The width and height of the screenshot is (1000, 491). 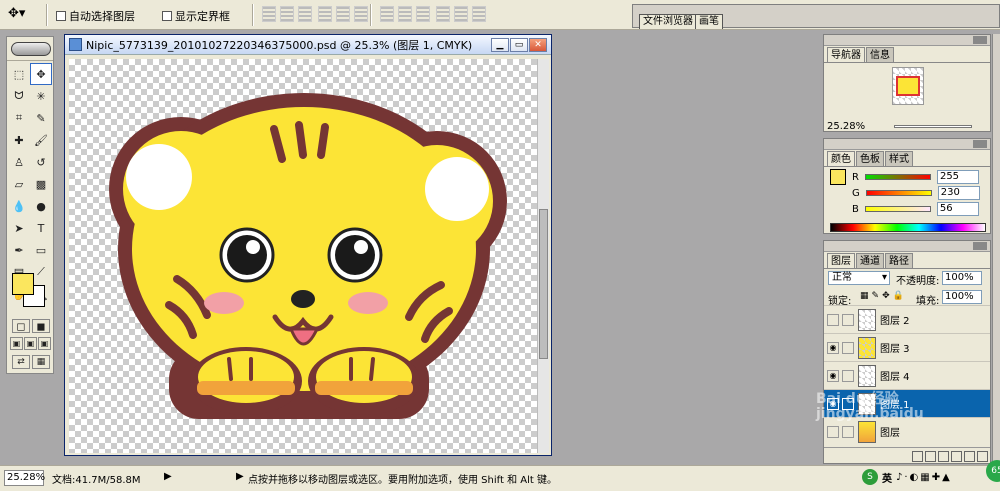 What do you see at coordinates (930, 456) in the screenshot?
I see `layer-mask-icon` at bounding box center [930, 456].